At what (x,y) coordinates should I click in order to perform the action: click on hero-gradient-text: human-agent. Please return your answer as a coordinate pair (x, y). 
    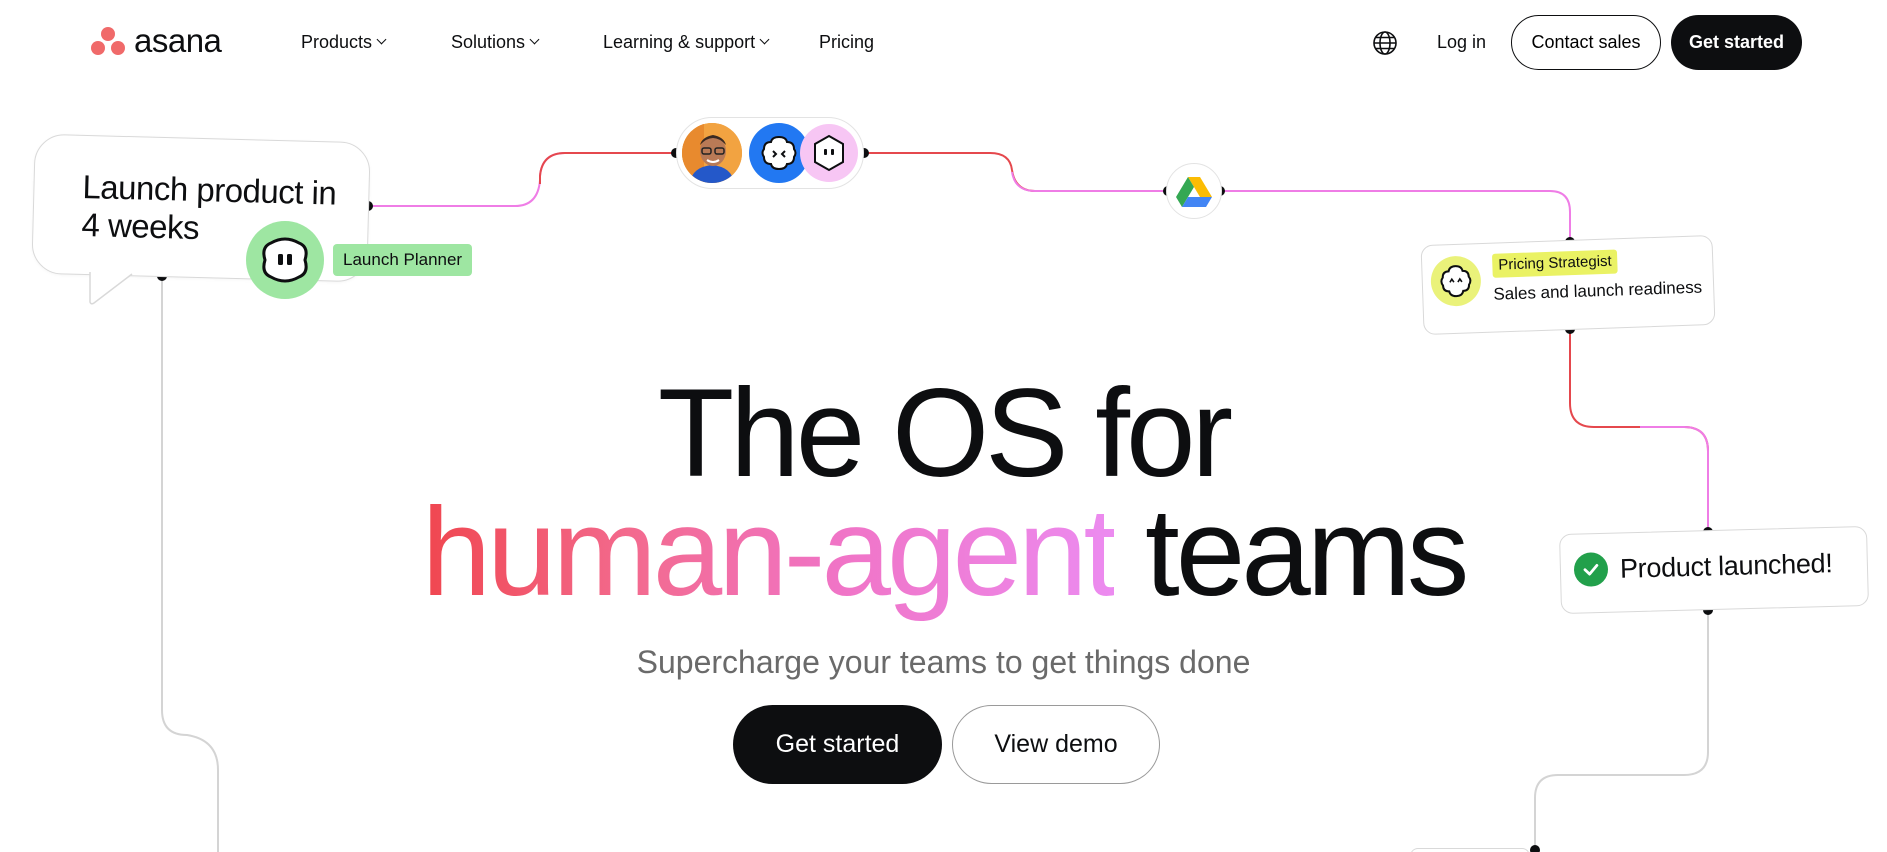
    Looking at the image, I should click on (770, 552).